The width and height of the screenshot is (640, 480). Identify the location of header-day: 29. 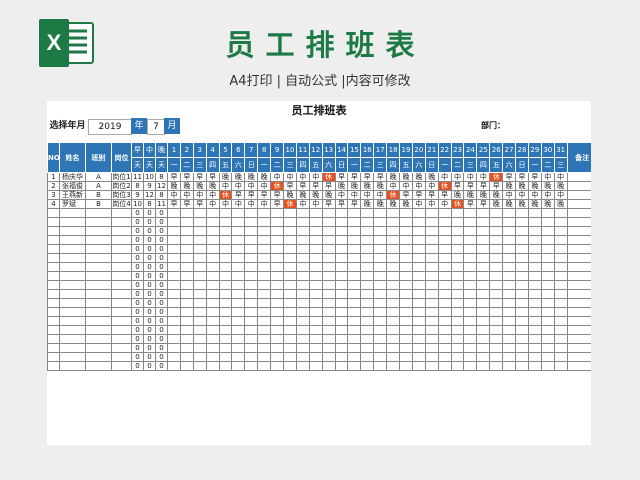
(534, 150).